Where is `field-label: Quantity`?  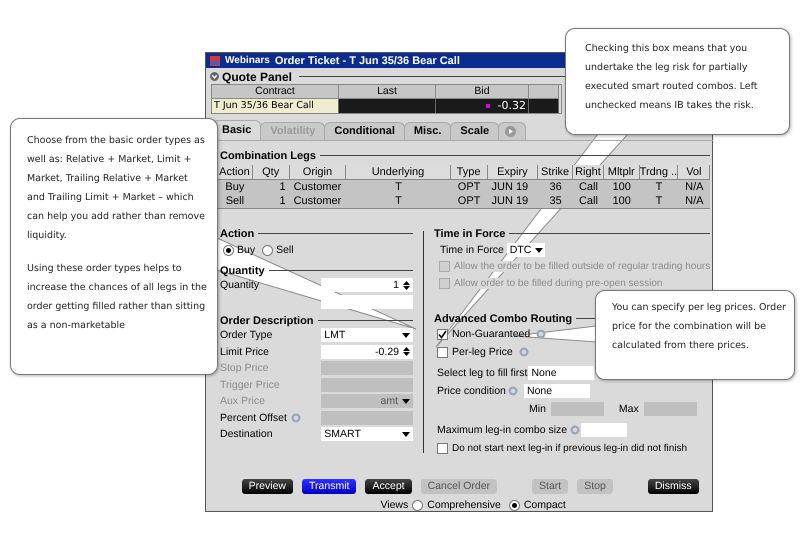 field-label: Quantity is located at coordinates (240, 285).